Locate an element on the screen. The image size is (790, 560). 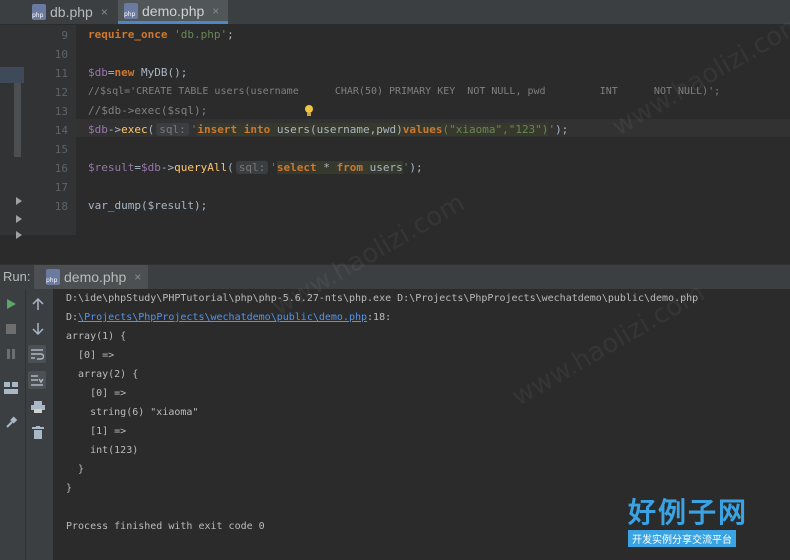
path-prefix: D: is located at coordinates (72, 317).